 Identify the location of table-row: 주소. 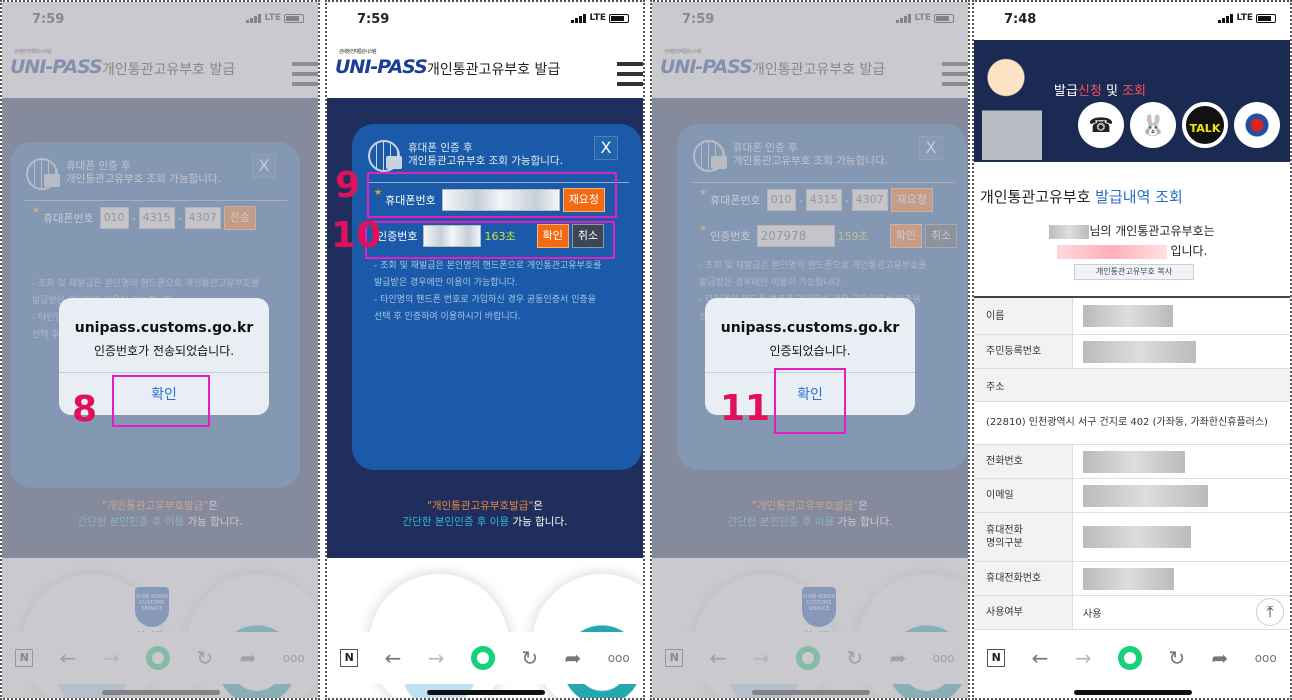
(1132, 385).